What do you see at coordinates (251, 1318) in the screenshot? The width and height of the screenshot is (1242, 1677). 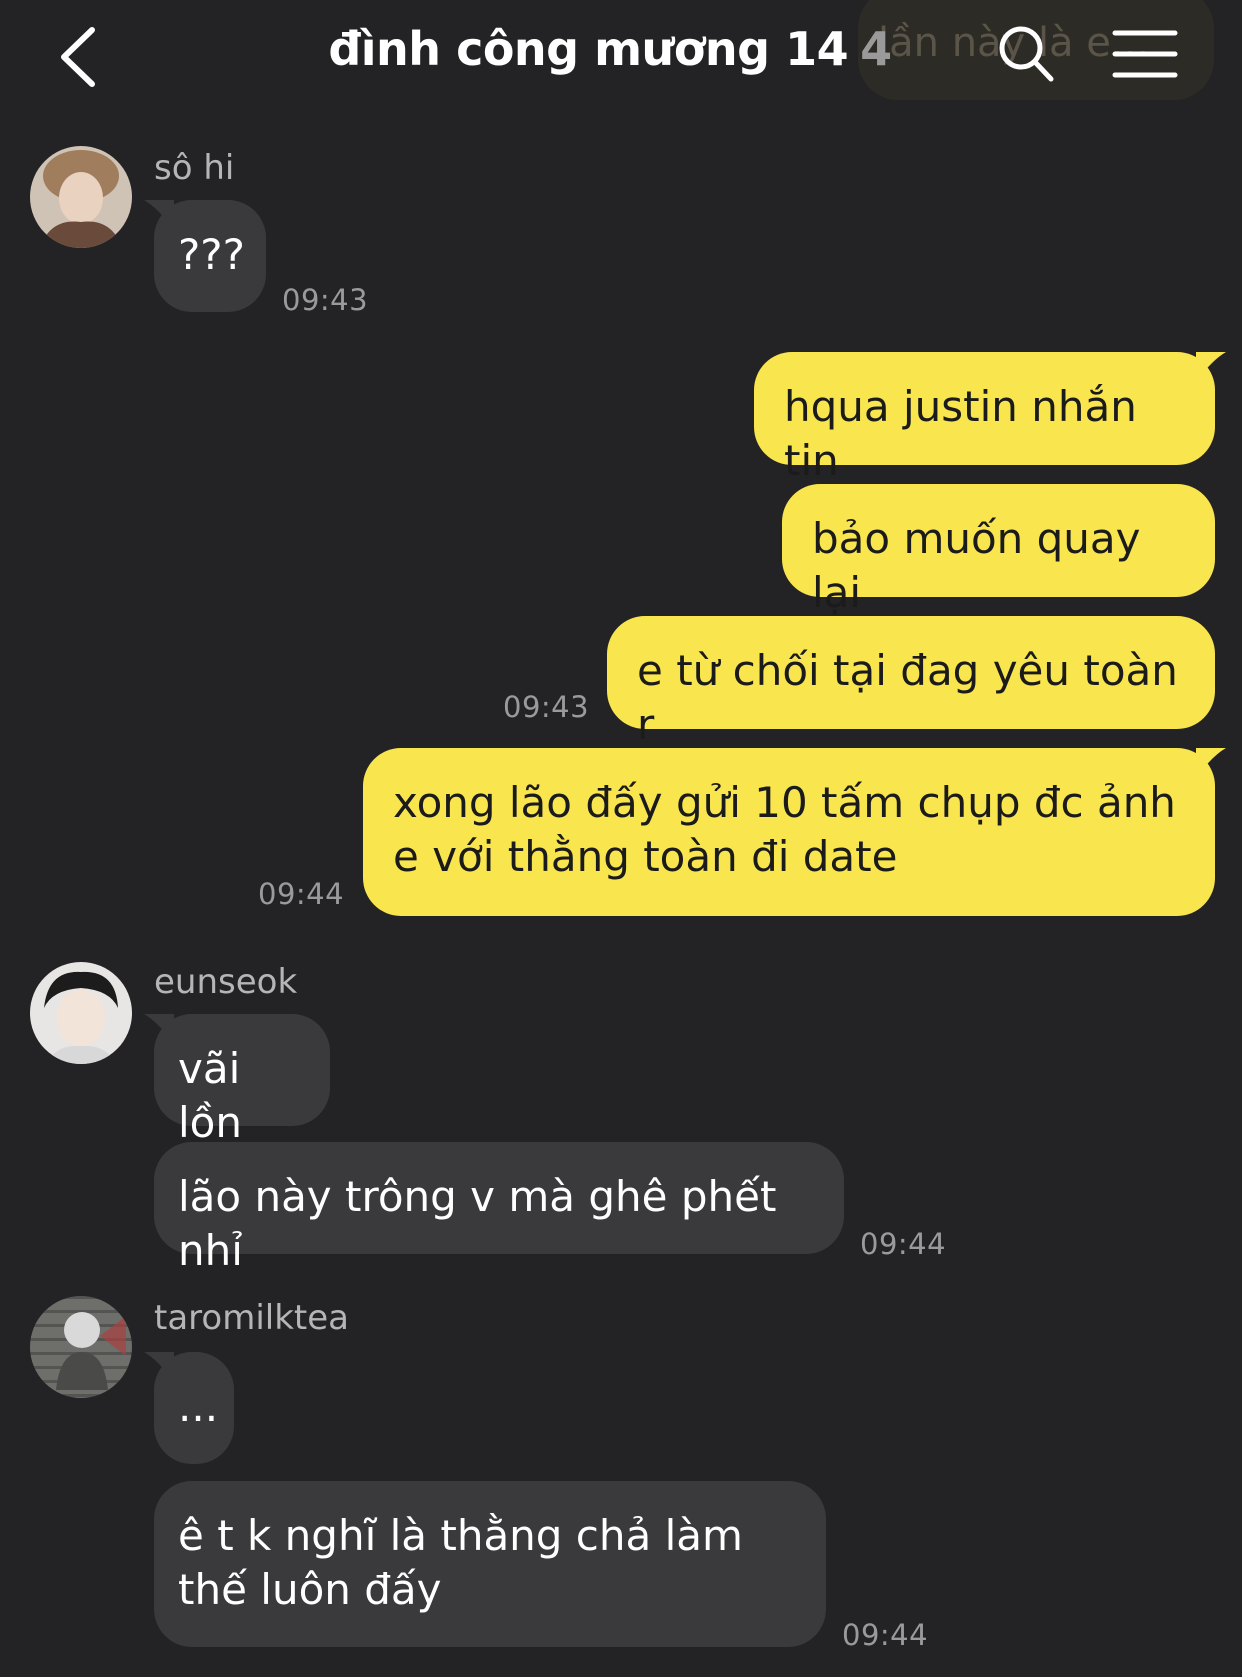 I see `sender-name: taromilktea` at bounding box center [251, 1318].